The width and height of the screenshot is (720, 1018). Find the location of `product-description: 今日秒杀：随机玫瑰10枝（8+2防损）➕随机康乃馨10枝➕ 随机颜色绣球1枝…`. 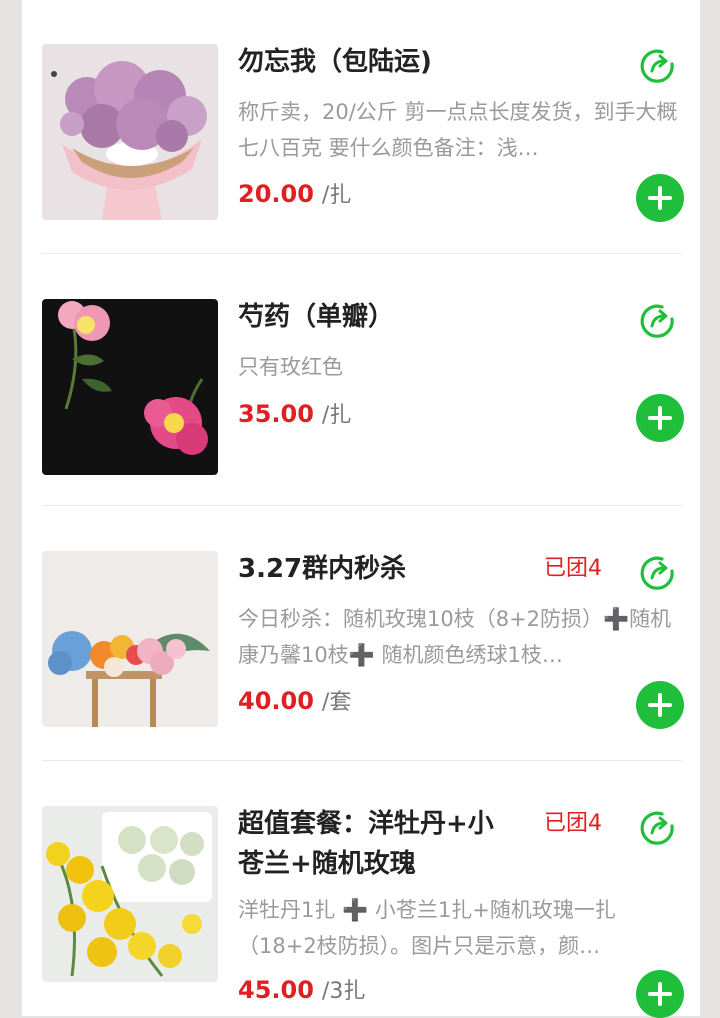

product-description: 今日秒杀：随机玫瑰10枝（8+2防损）➕随机康乃馨10枝➕ 随机颜色绣球1枝… is located at coordinates (455, 637).